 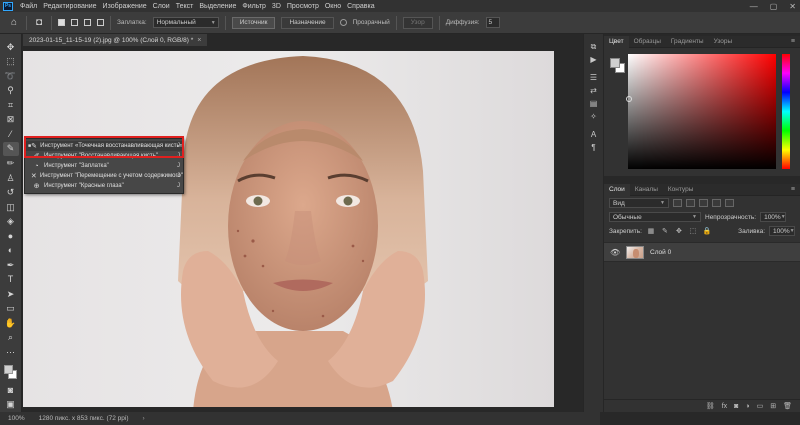 I want to click on clone-stamp-tool-icon: ♙, so click(x=11, y=178).